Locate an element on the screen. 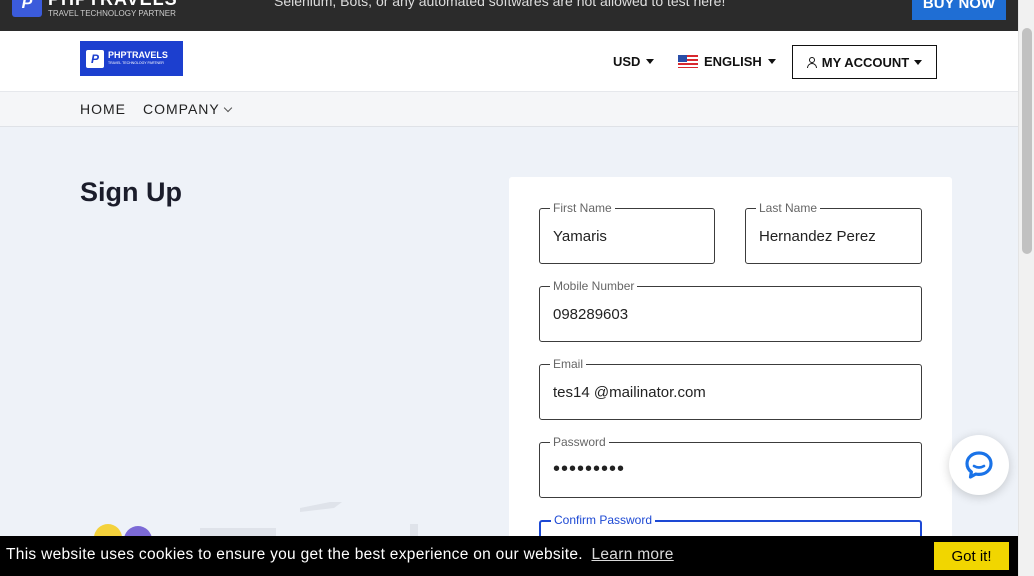 The image size is (1034, 576). last-name-field: Last Name Hernandez Perez is located at coordinates (833, 232).